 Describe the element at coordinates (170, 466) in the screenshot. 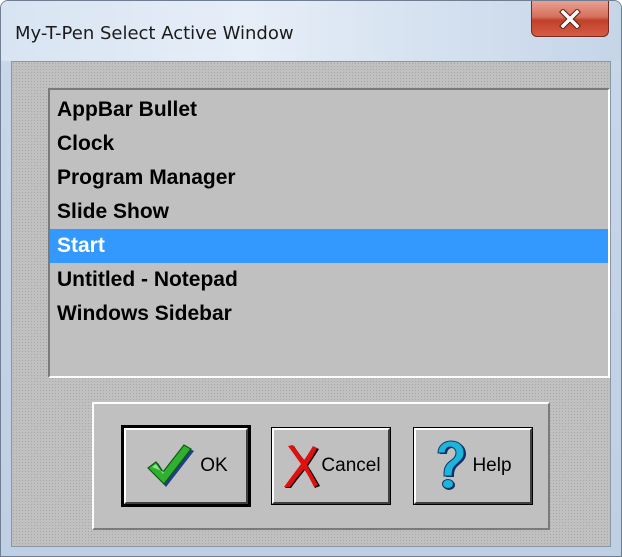

I see `checkmark-icon` at that location.